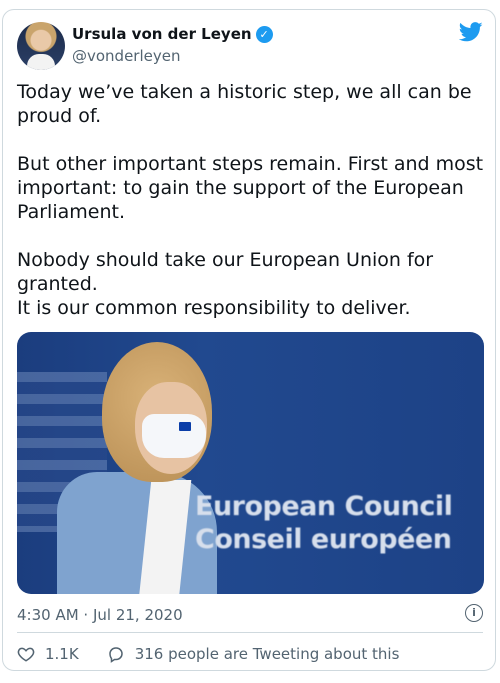 The width and height of the screenshot is (500, 683). Describe the element at coordinates (250, 47) in the screenshot. I see `tweet-header: Ursula von der Leyen ✓ @vonderleyen` at that location.